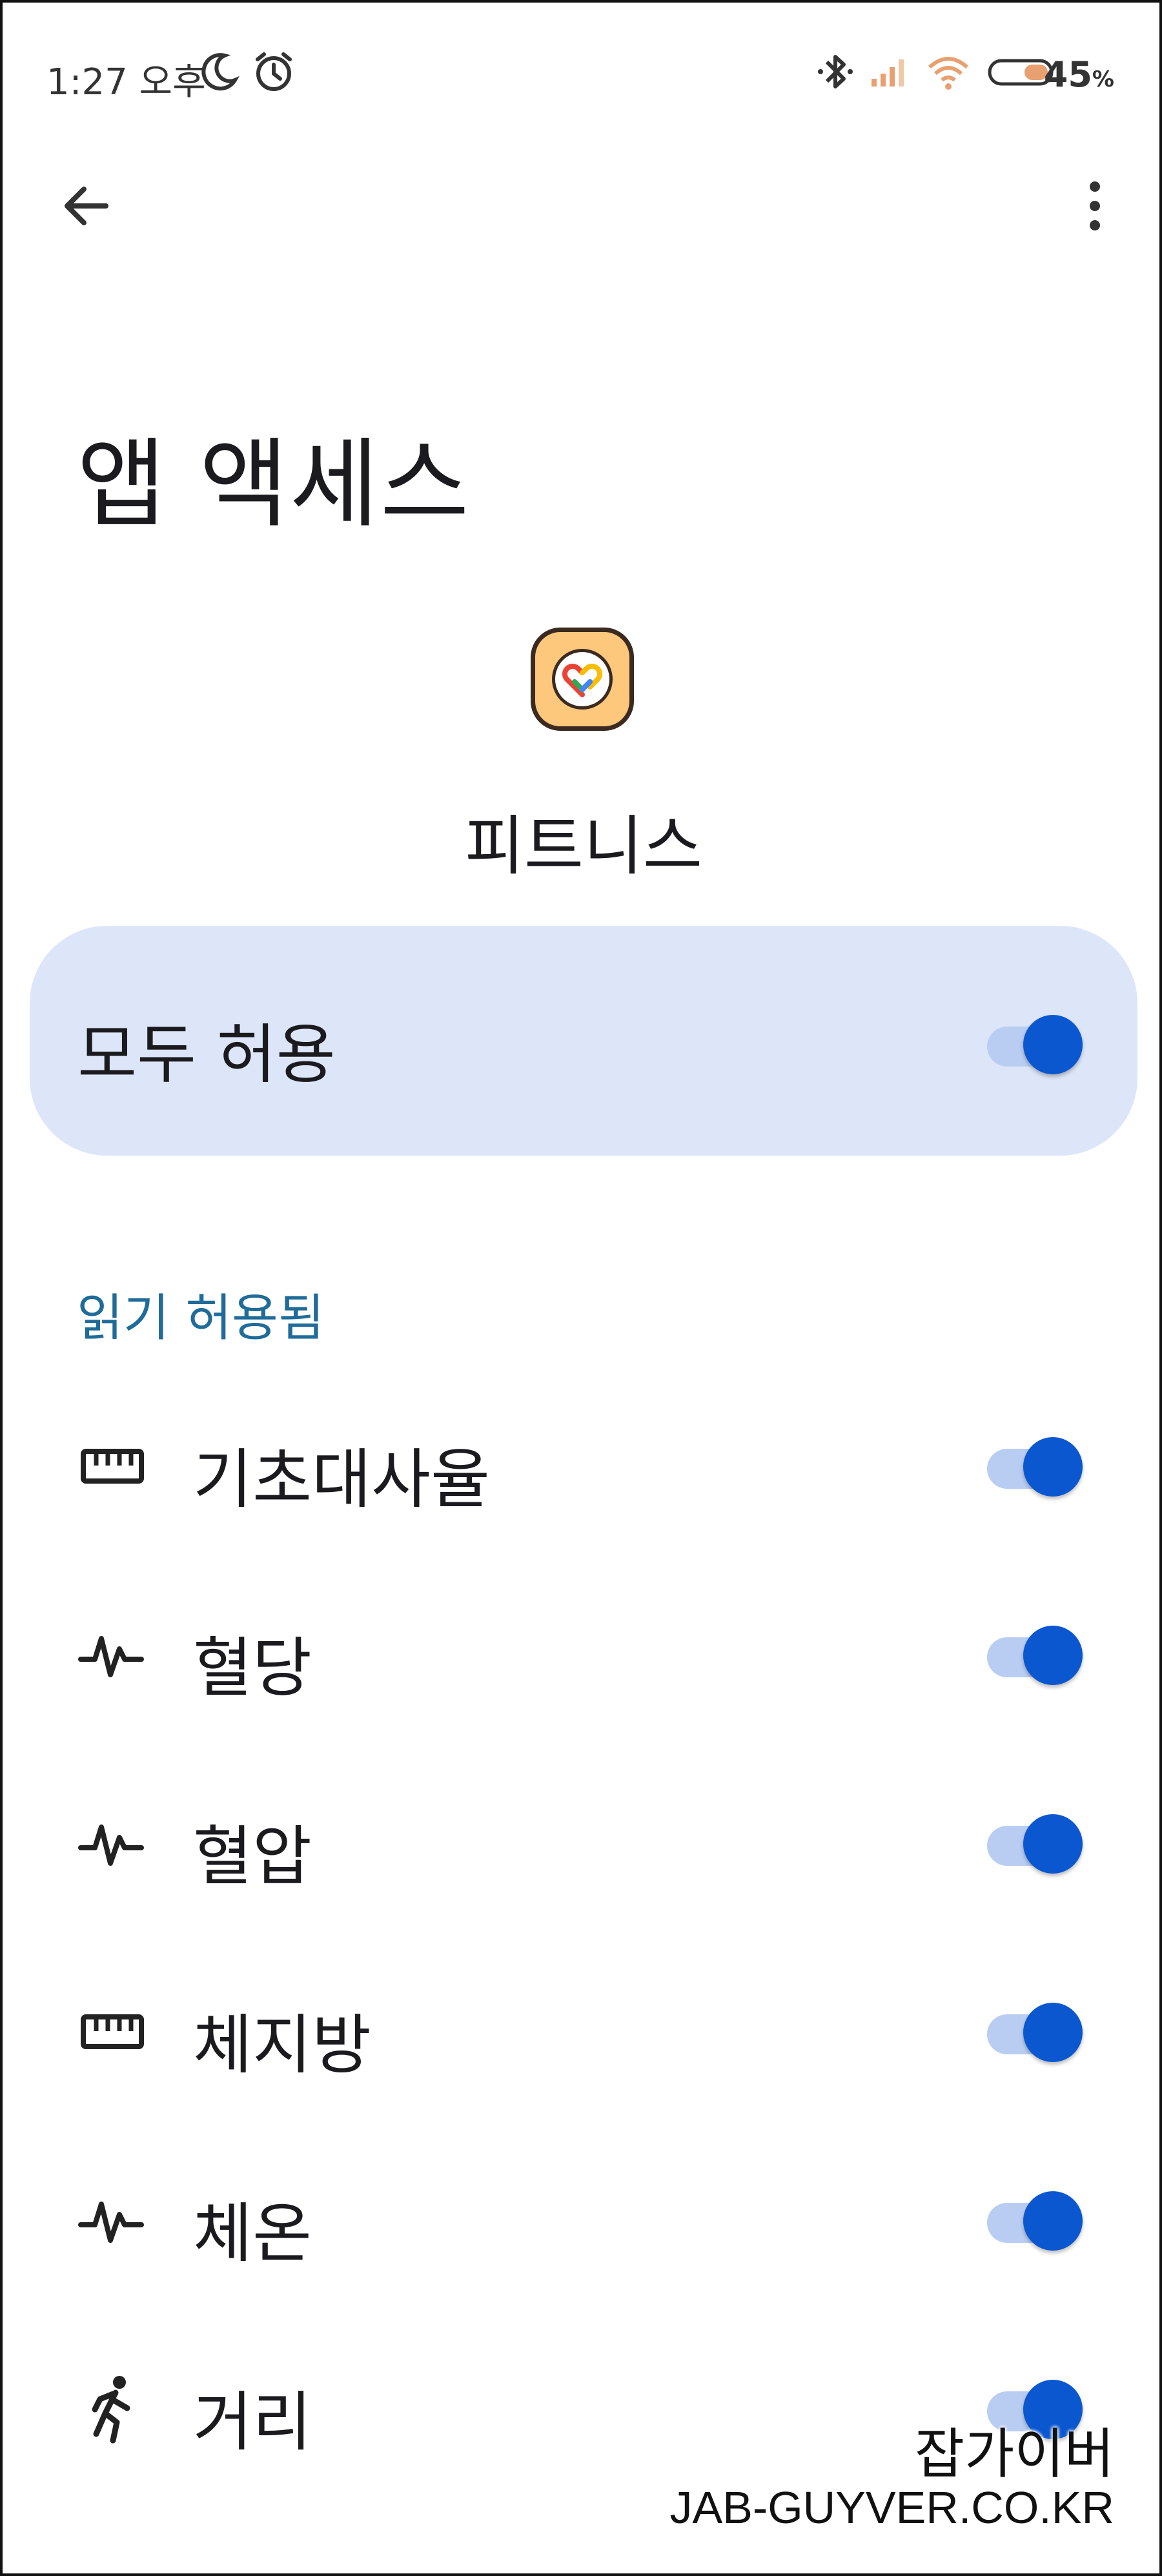 The width and height of the screenshot is (1162, 2576). I want to click on moon-icon, so click(220, 72).